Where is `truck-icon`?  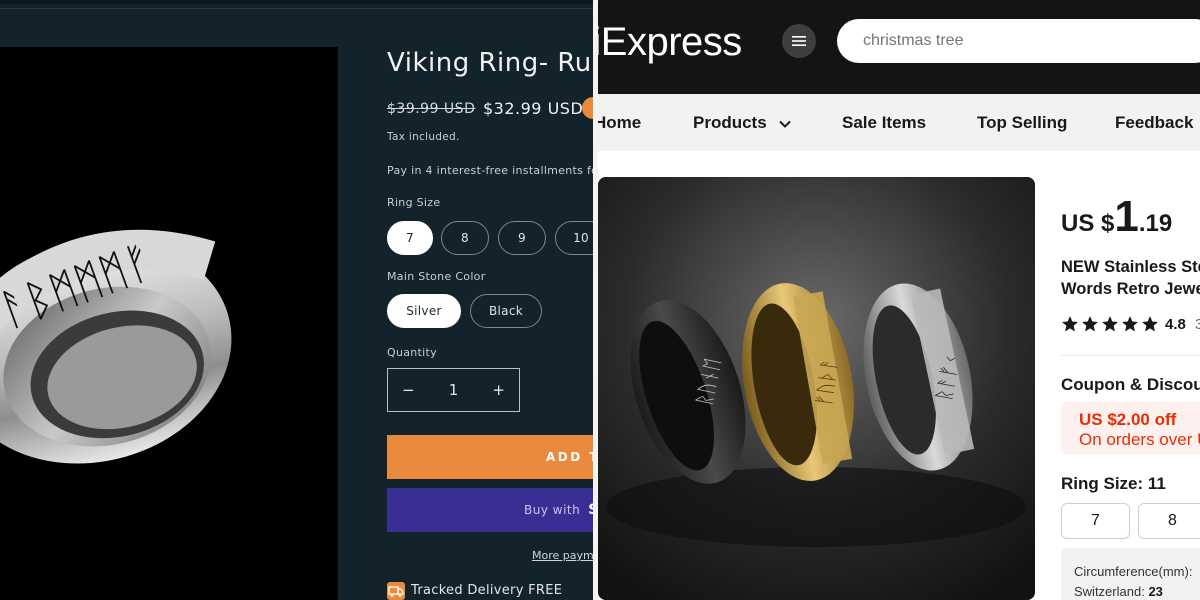 truck-icon is located at coordinates (396, 591).